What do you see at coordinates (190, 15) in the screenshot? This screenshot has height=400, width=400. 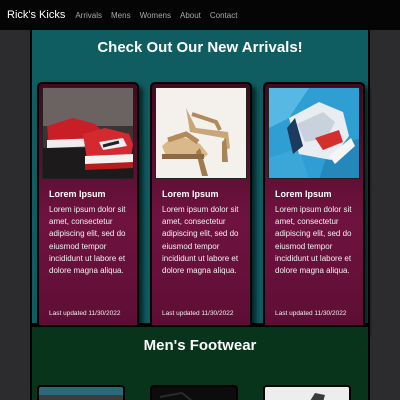 I see `nav-link-about: About` at bounding box center [190, 15].